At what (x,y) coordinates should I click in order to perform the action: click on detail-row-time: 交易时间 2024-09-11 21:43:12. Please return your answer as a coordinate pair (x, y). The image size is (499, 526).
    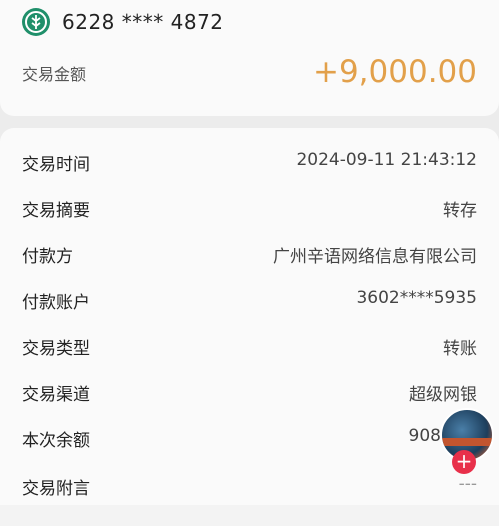
    Looking at the image, I should click on (249, 161).